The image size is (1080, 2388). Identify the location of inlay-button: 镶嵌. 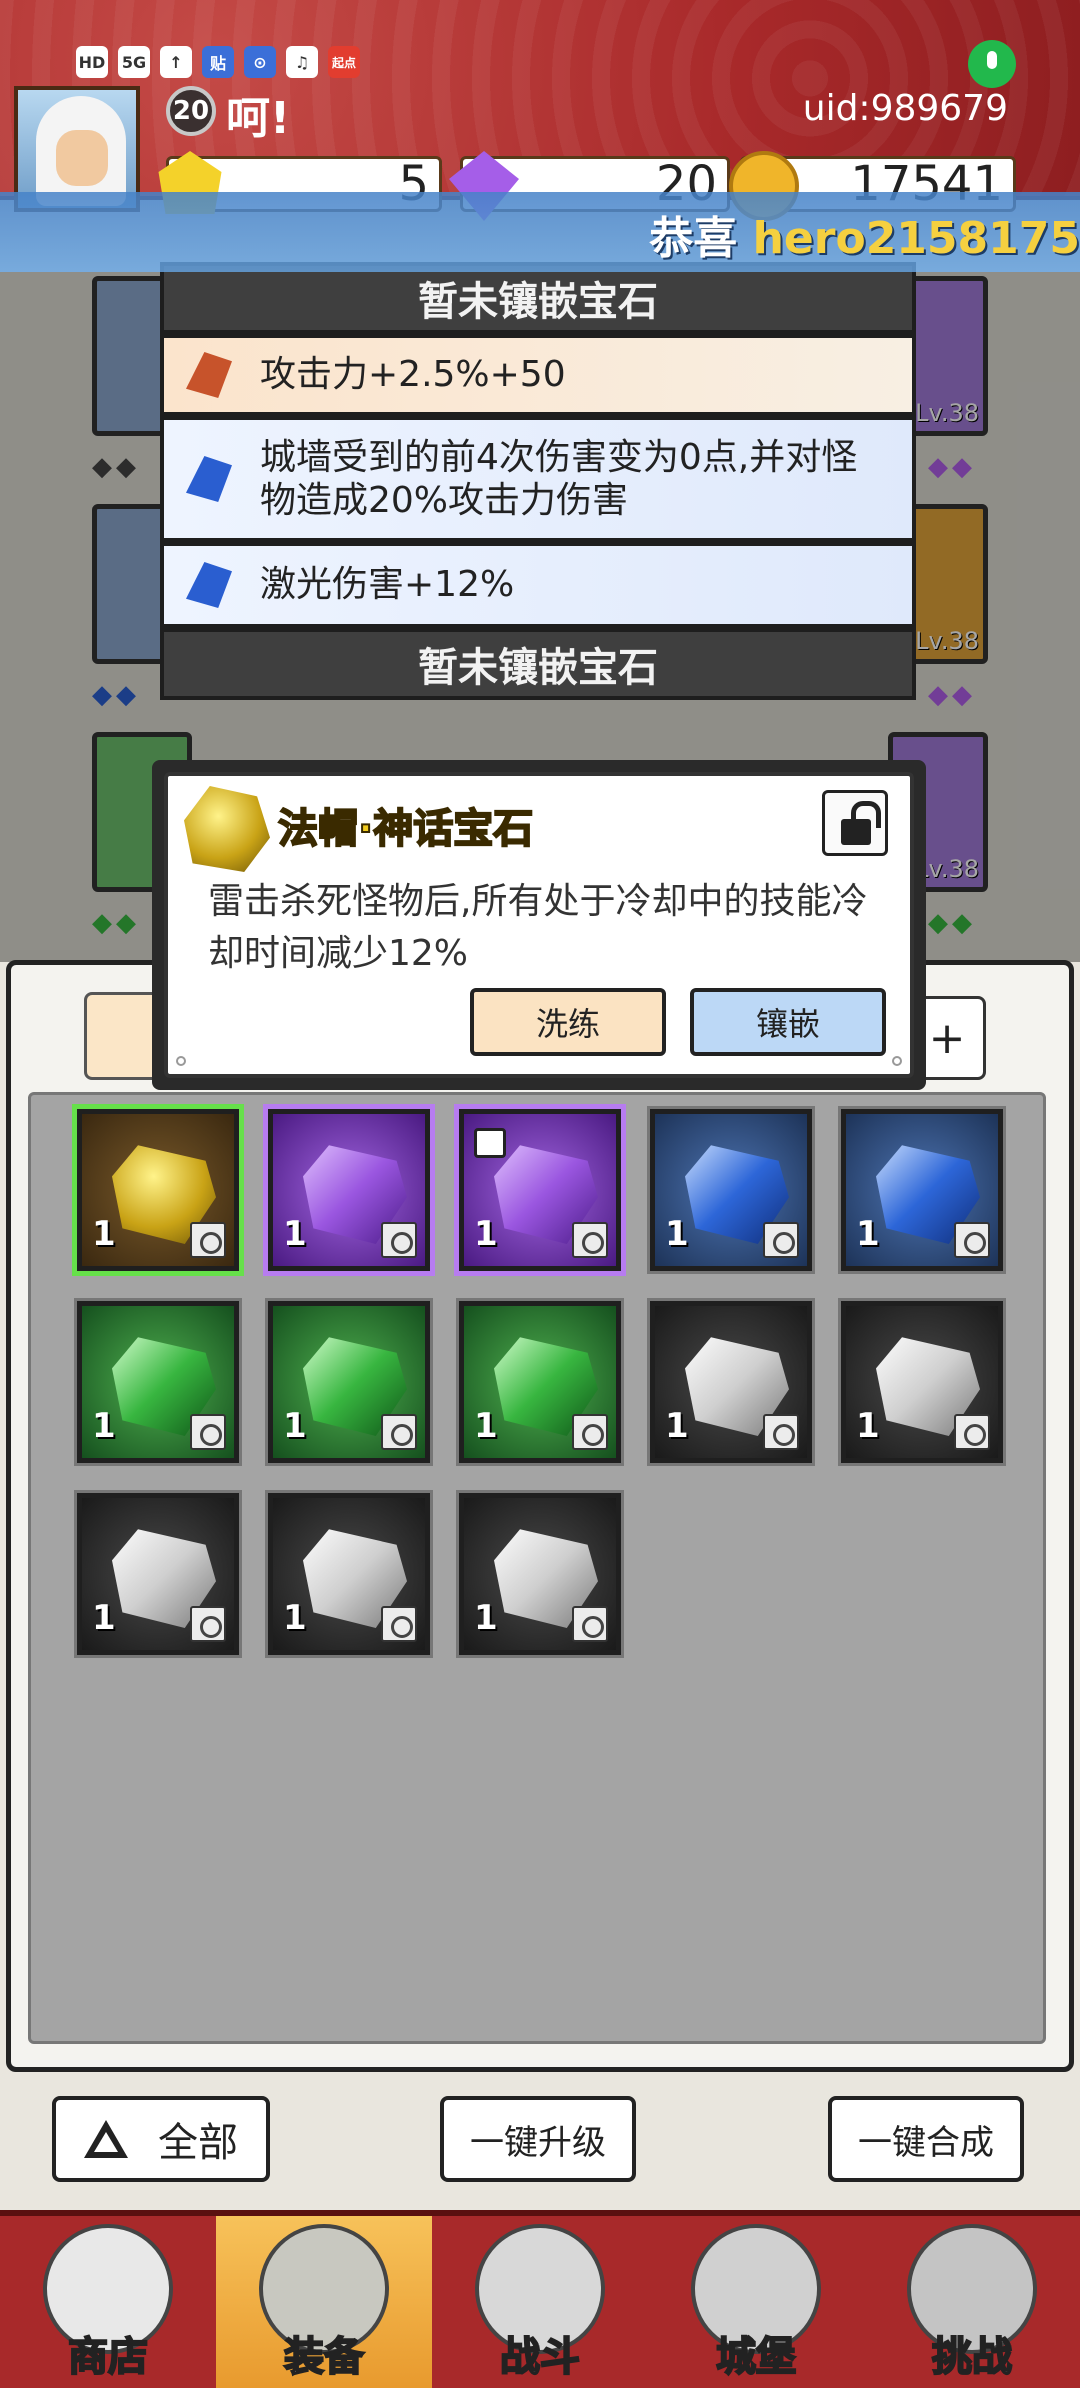
(788, 1022).